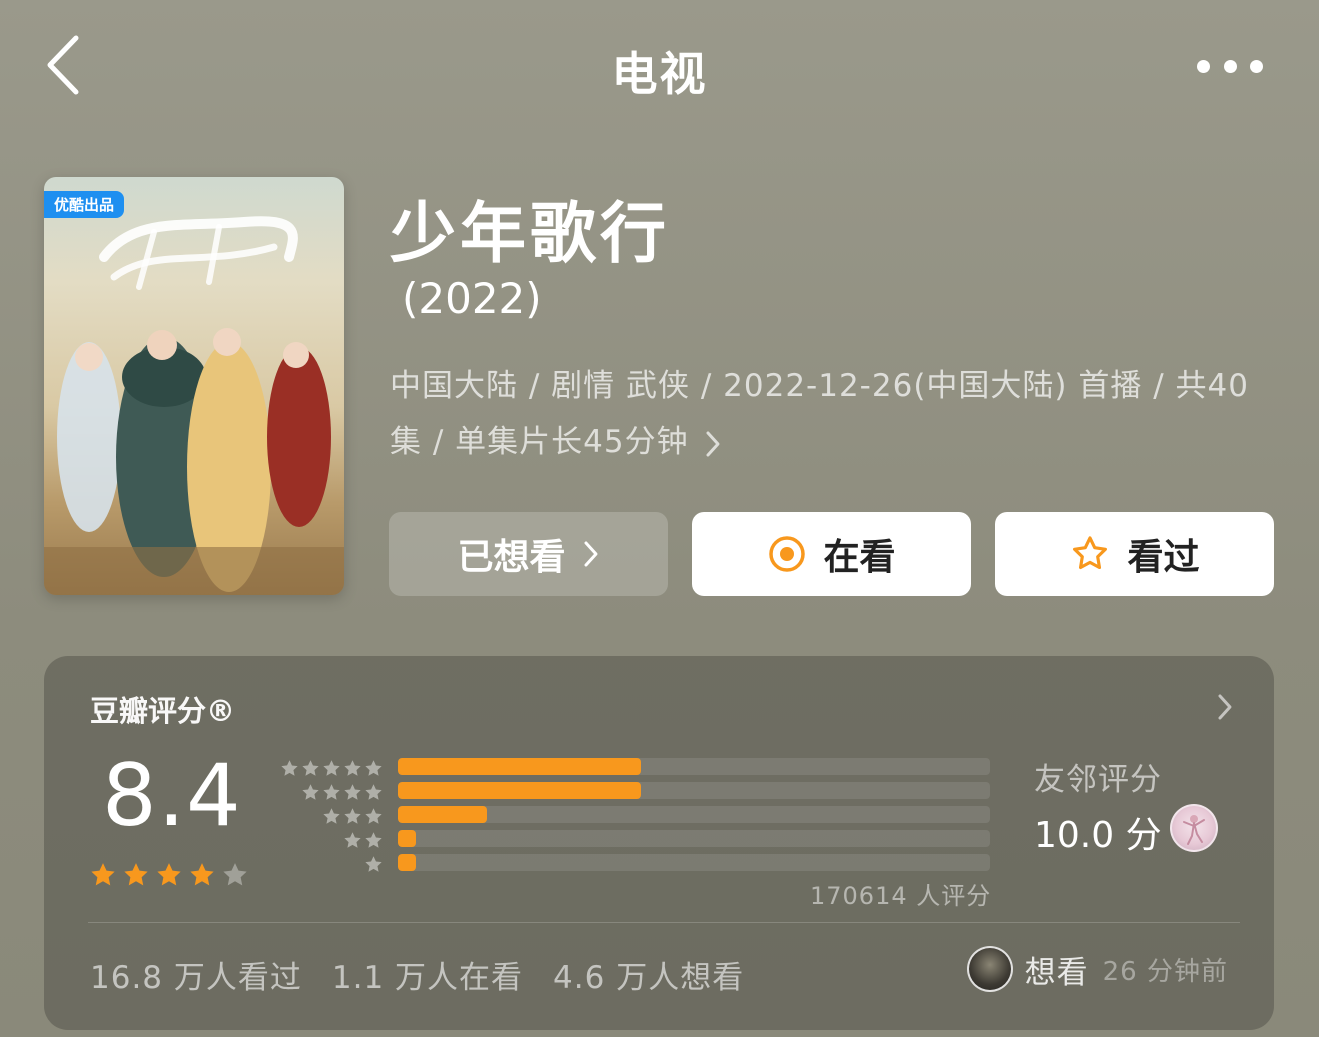 The width and height of the screenshot is (1319, 1037). I want to click on watched-count: 16.8 万人看过, so click(196, 978).